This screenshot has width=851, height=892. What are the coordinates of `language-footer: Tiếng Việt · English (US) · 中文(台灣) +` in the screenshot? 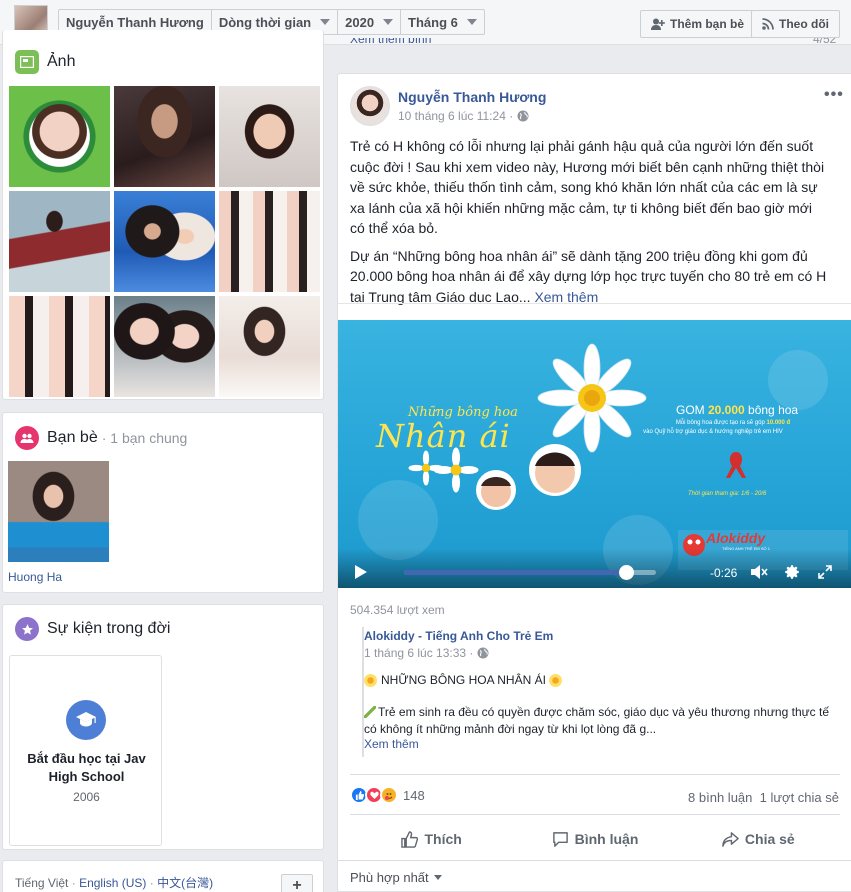 It's located at (163, 876).